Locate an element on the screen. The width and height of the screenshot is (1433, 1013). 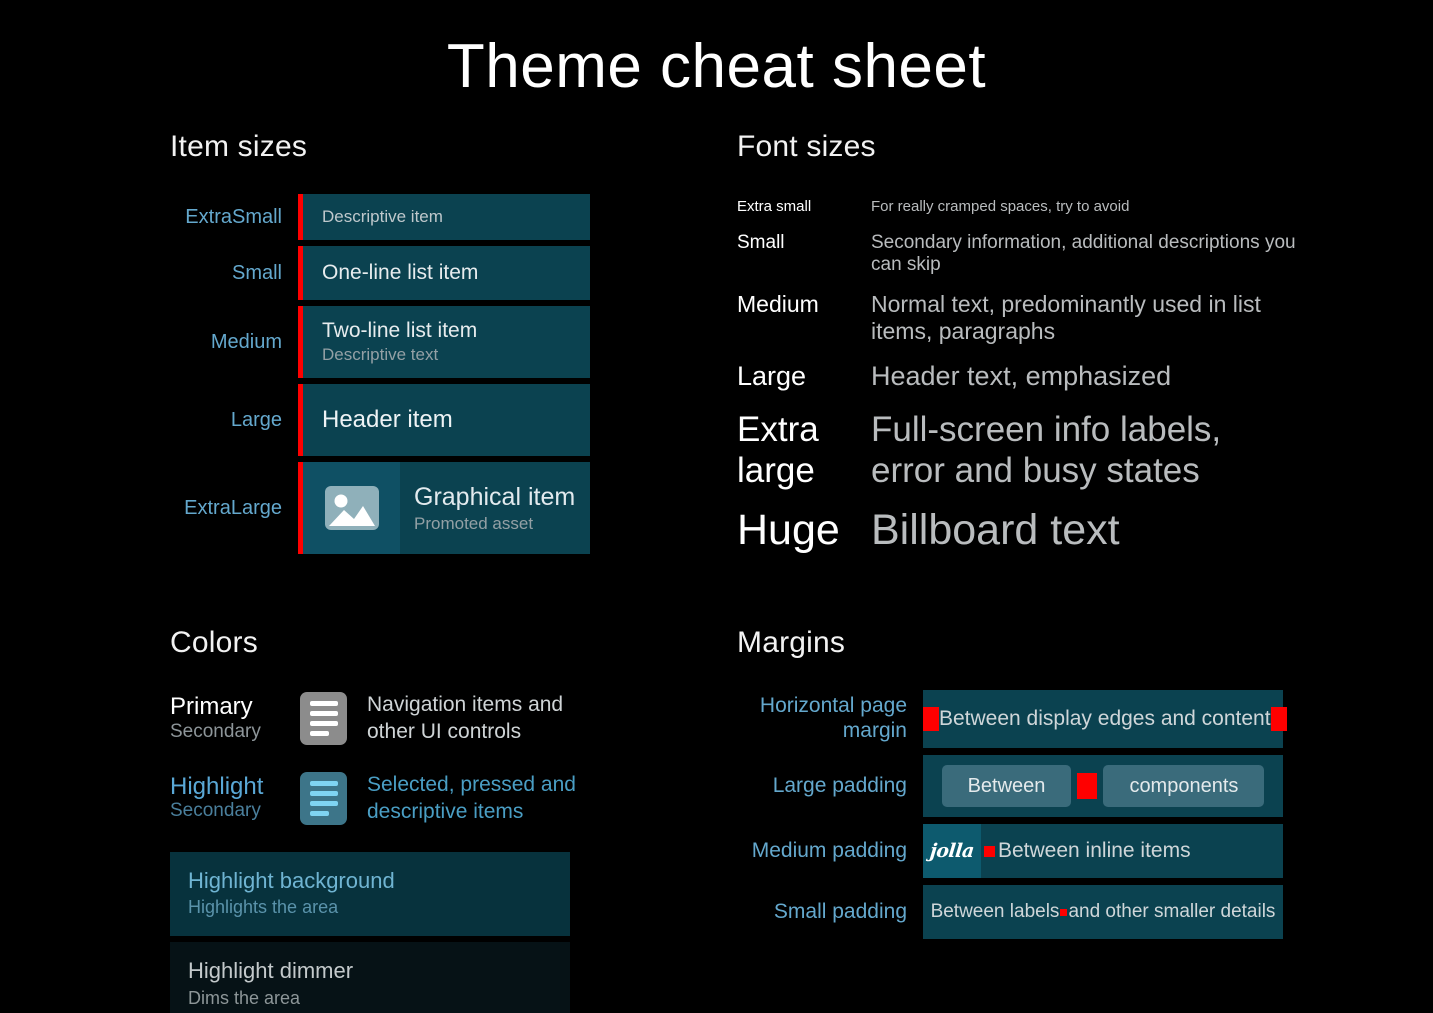
highlight-background-block: Highlight background Highlights the area is located at coordinates (370, 894).